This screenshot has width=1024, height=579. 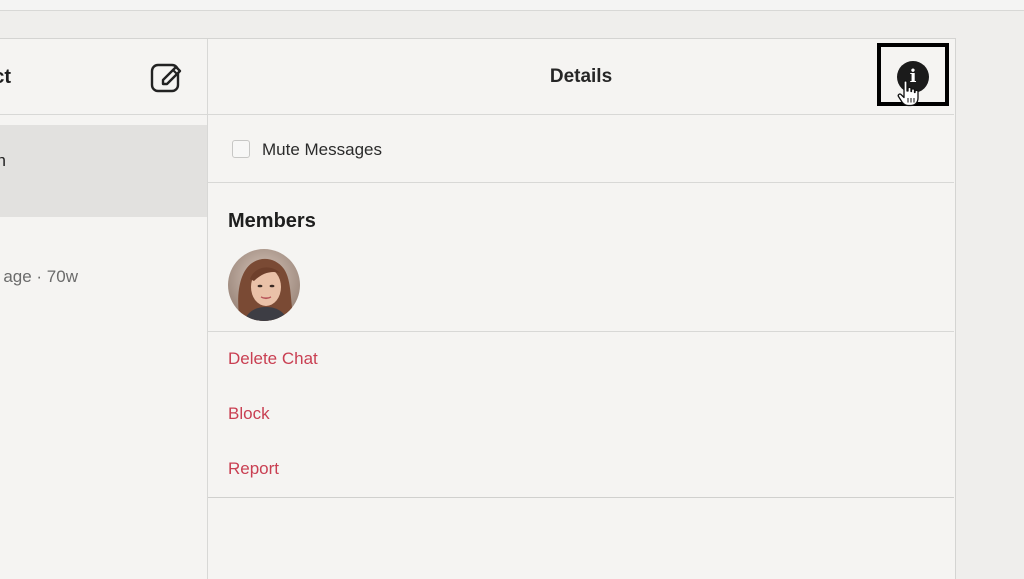 I want to click on conversation-preview: age · 70w, so click(x=40, y=276).